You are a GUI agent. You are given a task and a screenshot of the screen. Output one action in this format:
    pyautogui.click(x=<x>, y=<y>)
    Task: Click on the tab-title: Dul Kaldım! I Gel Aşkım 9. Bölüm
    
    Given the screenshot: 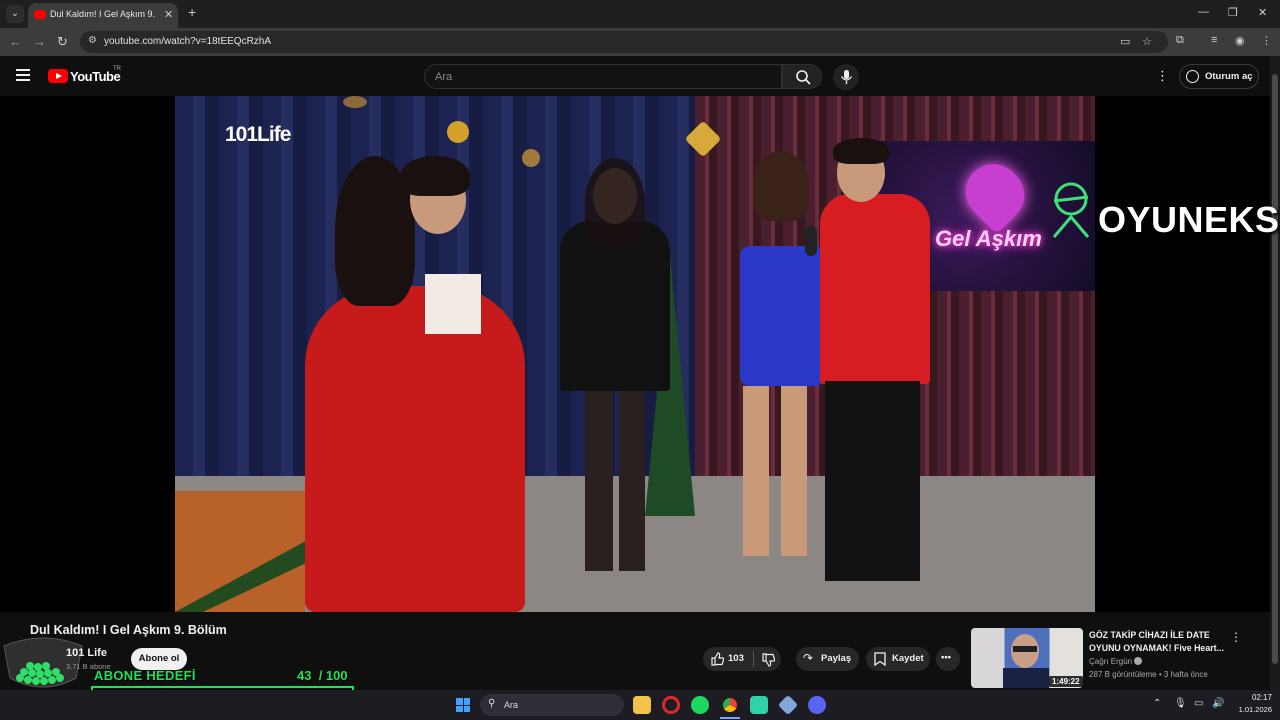 What is the action you would take?
    pyautogui.click(x=104, y=14)
    